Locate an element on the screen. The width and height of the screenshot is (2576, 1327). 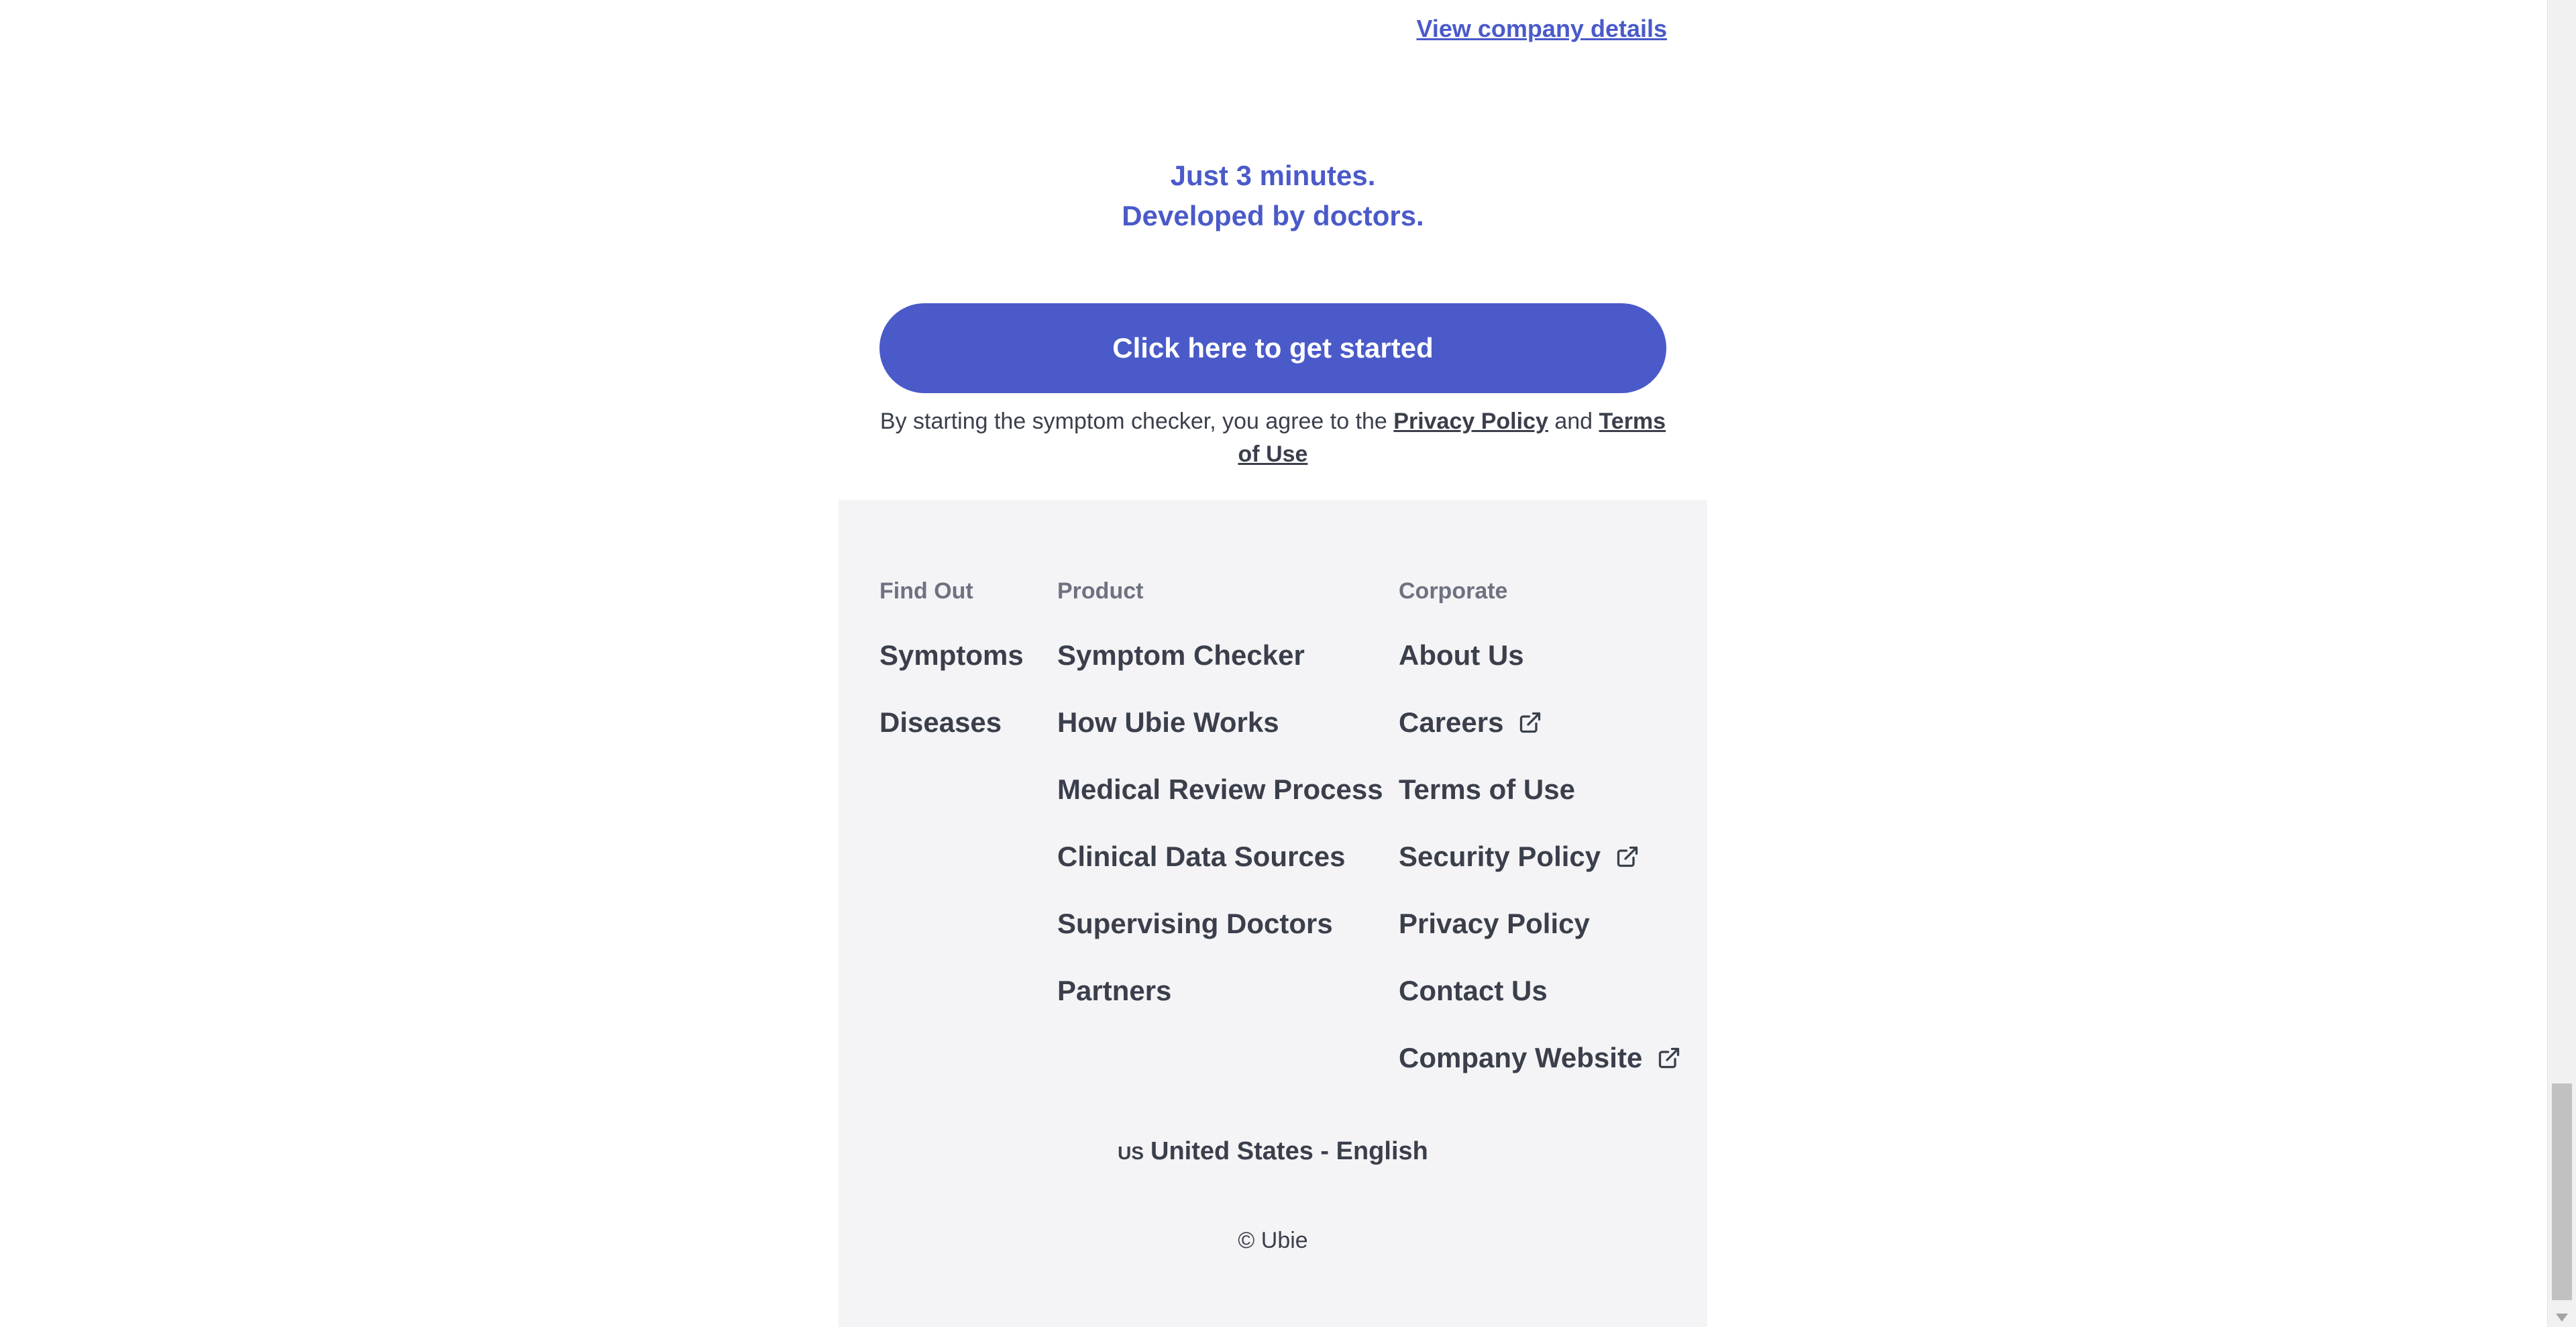
footer-partners-link: Partners is located at coordinates (1220, 991).